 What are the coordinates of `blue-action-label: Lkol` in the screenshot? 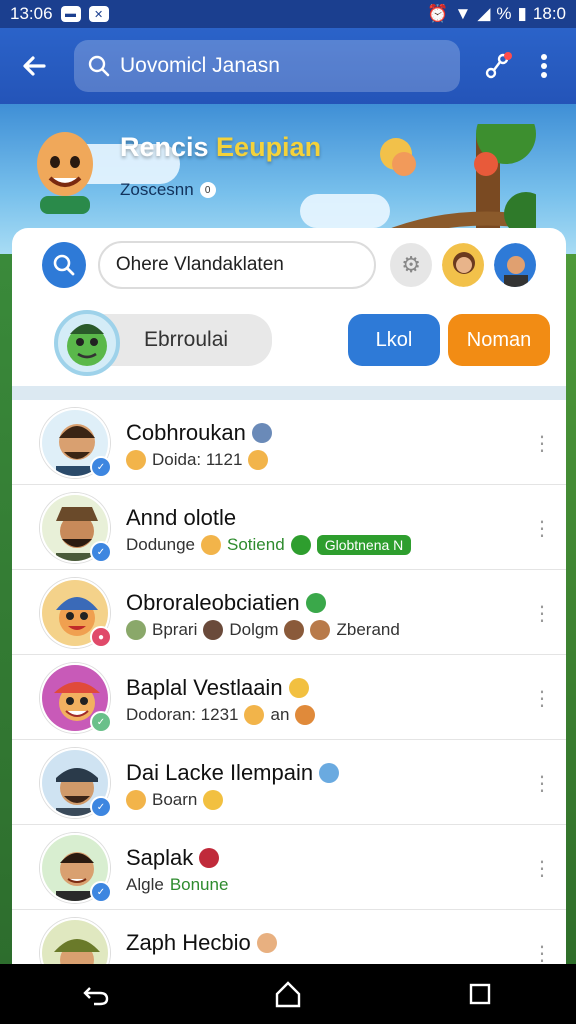 It's located at (394, 339).